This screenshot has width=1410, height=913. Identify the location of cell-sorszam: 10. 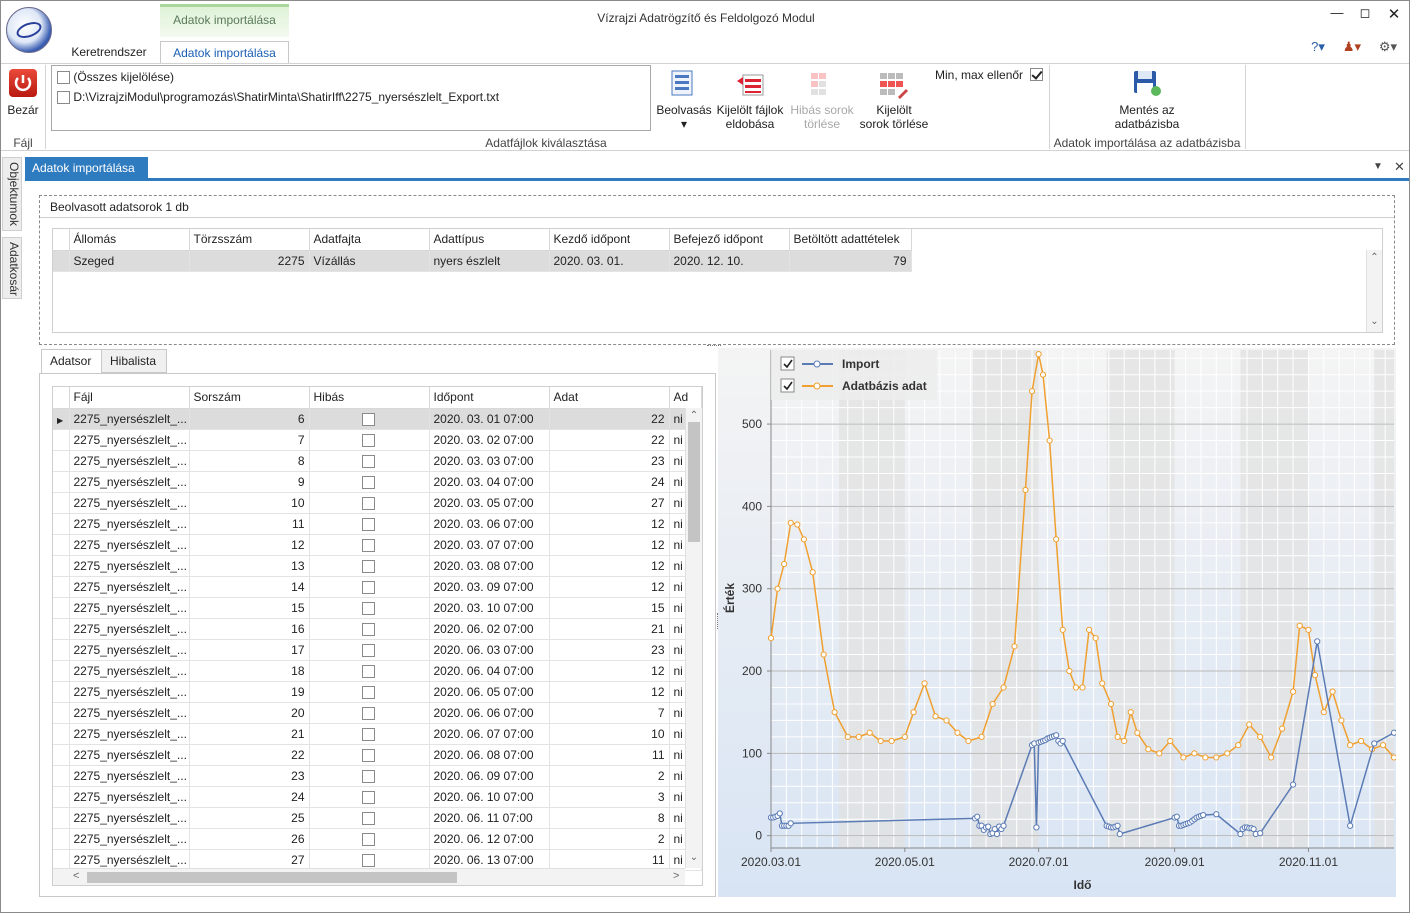
(249, 503).